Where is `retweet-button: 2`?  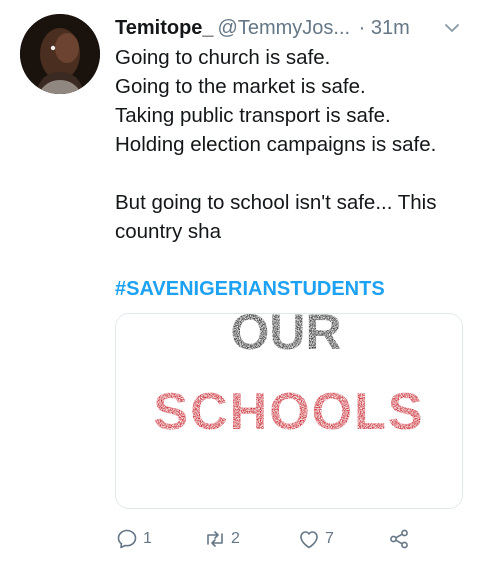
retweet-button: 2 is located at coordinates (221, 539).